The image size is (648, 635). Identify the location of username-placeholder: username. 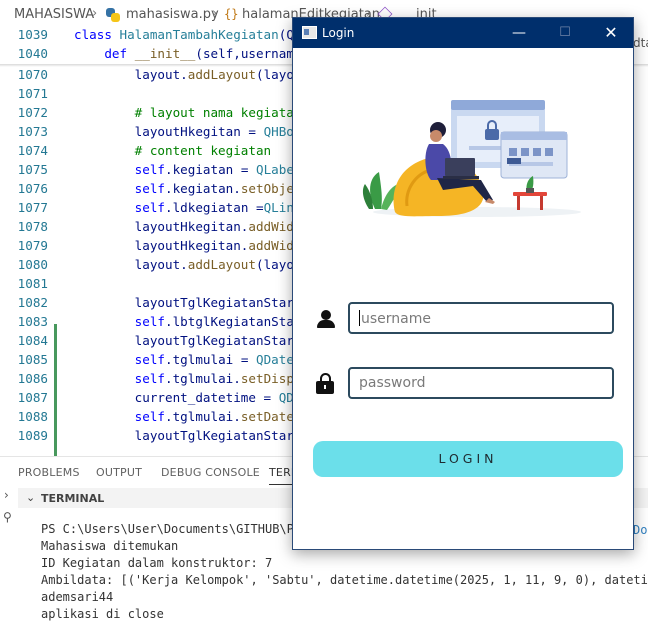
(396, 319).